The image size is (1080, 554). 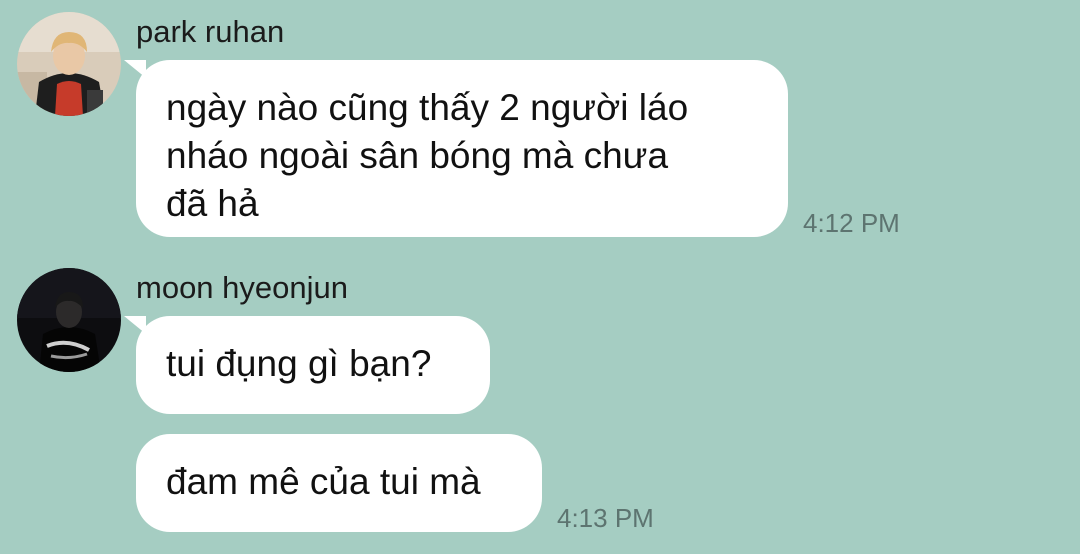 I want to click on sender-name-moon-hyeonjun: moon hyeonjun, so click(x=242, y=287).